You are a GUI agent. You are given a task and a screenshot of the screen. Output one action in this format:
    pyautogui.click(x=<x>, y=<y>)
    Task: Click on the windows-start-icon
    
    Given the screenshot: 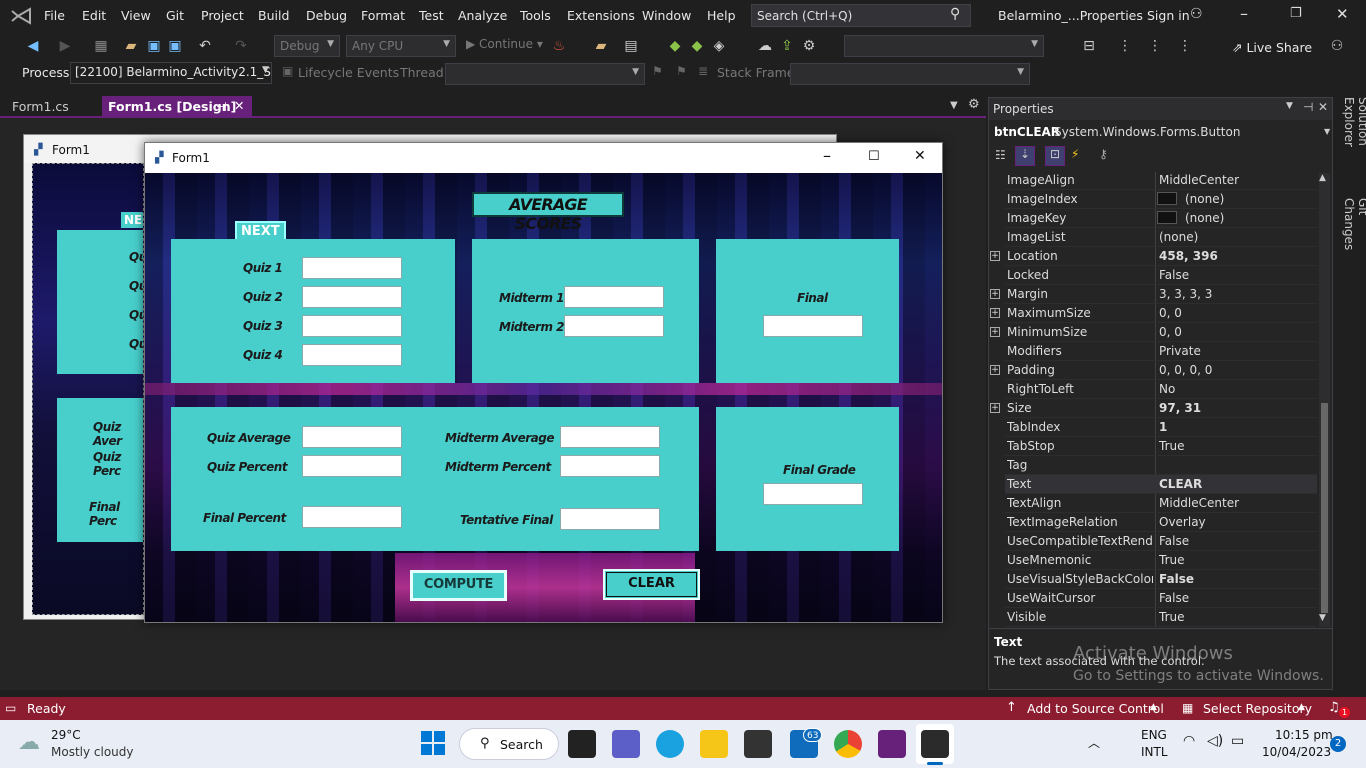 What is the action you would take?
    pyautogui.click(x=433, y=743)
    